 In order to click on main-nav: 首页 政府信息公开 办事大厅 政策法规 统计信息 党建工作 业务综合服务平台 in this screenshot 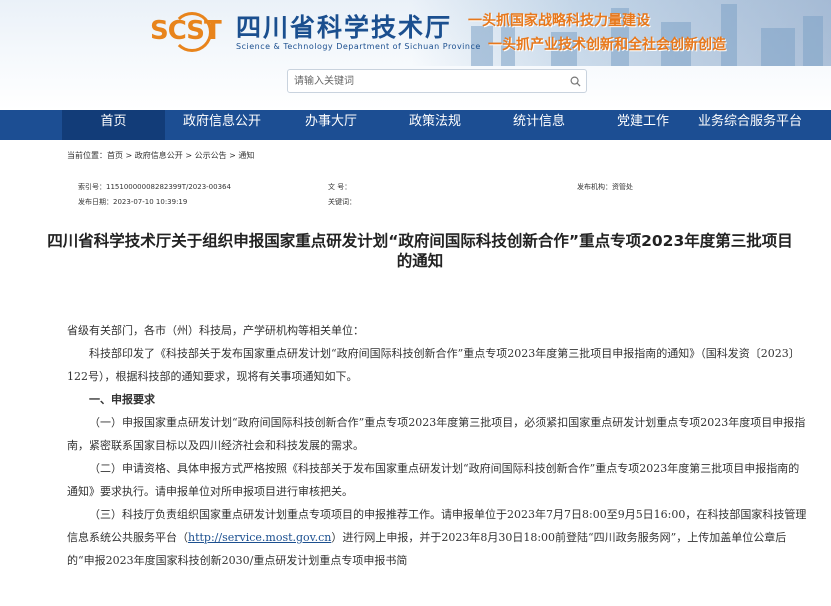, I will do `click(415, 125)`.